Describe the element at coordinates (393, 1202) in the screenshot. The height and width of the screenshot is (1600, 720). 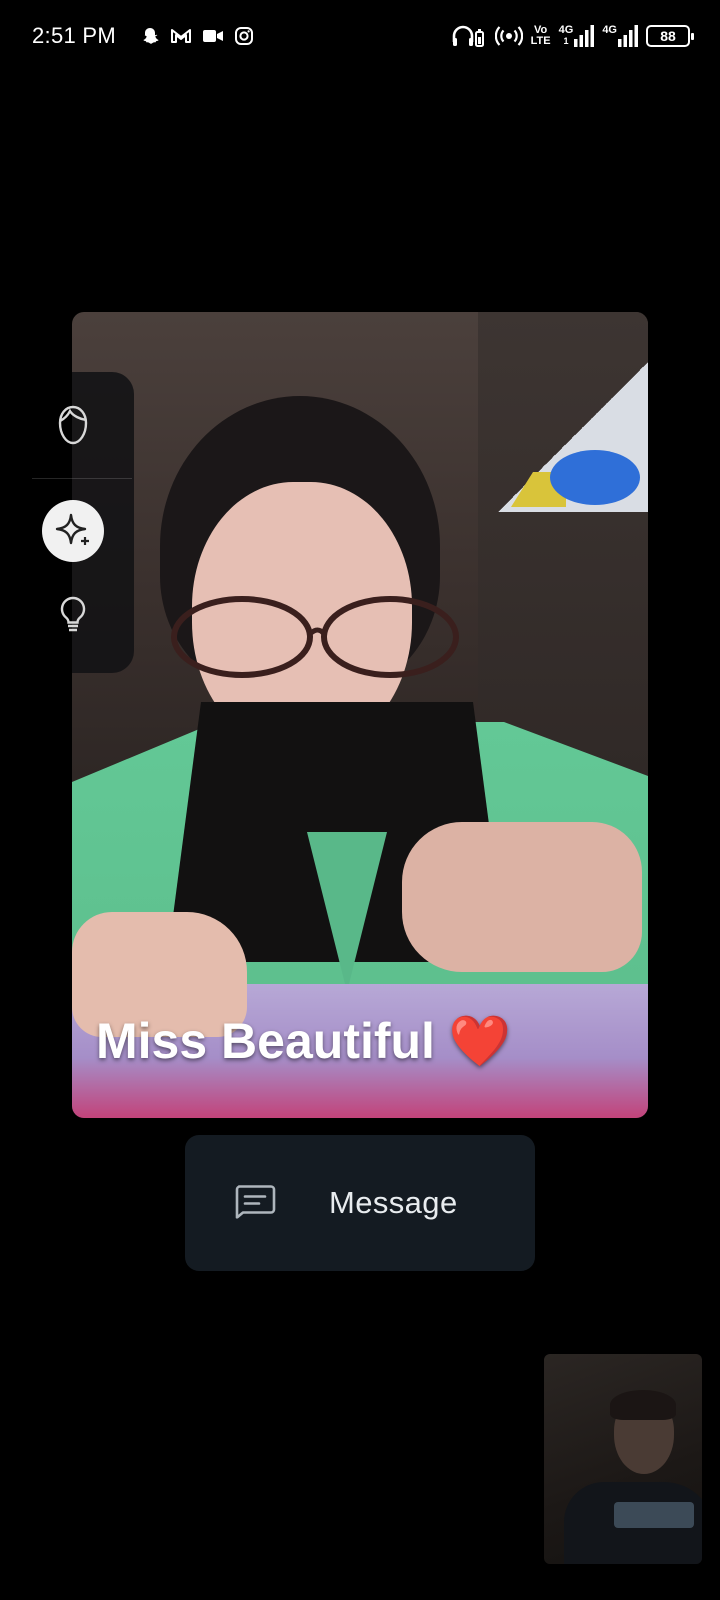
I see `message-button-label: Message` at that location.